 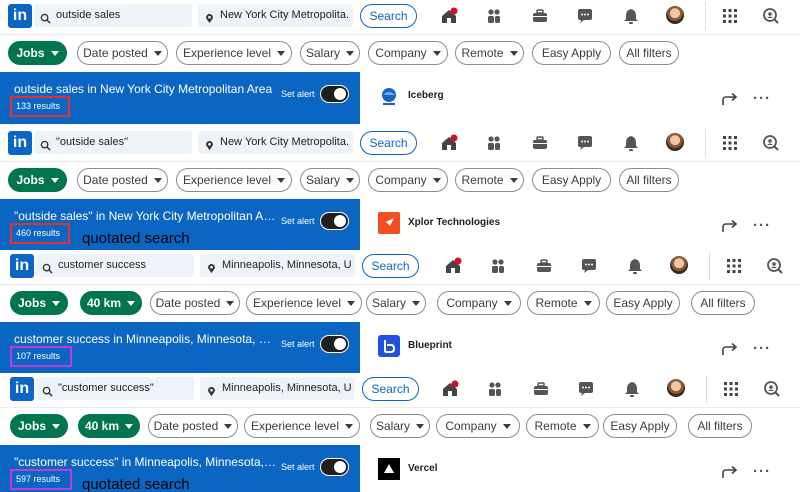 What do you see at coordinates (580, 98) in the screenshot?
I see `job-card-company-row: Iceberg ···` at bounding box center [580, 98].